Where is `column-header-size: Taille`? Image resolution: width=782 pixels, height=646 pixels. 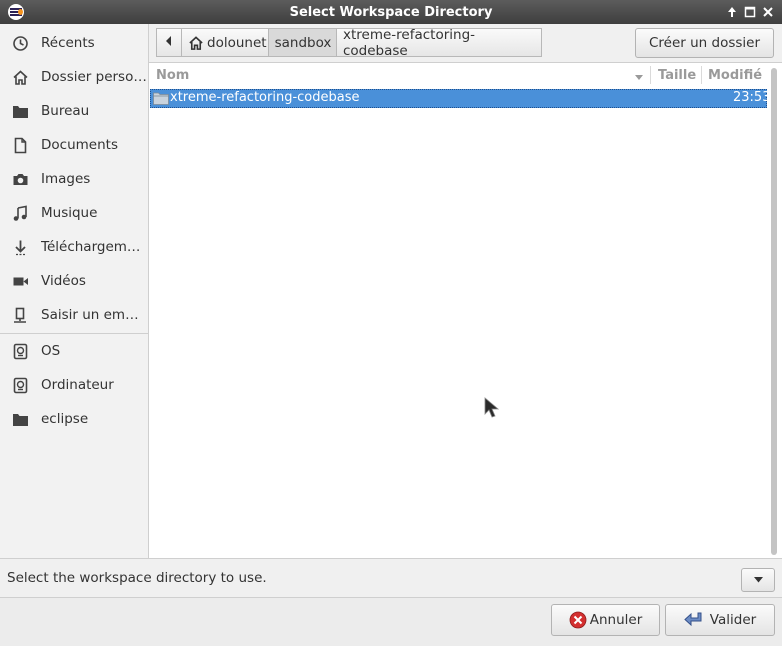
column-header-size: Taille is located at coordinates (677, 75).